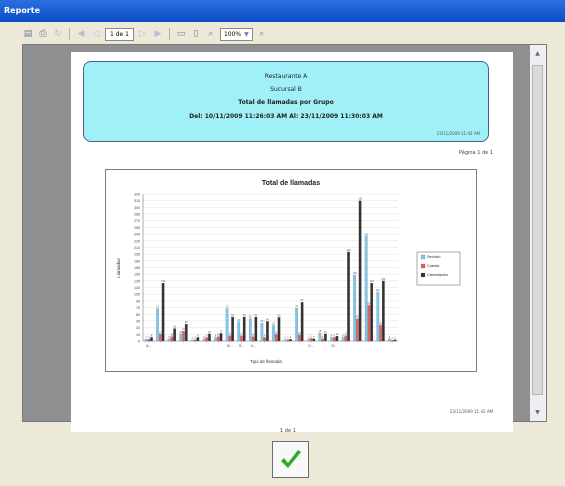 The width and height of the screenshot is (565, 486). What do you see at coordinates (181, 34) in the screenshot?
I see `page-layout-icon: ▭` at bounding box center [181, 34].